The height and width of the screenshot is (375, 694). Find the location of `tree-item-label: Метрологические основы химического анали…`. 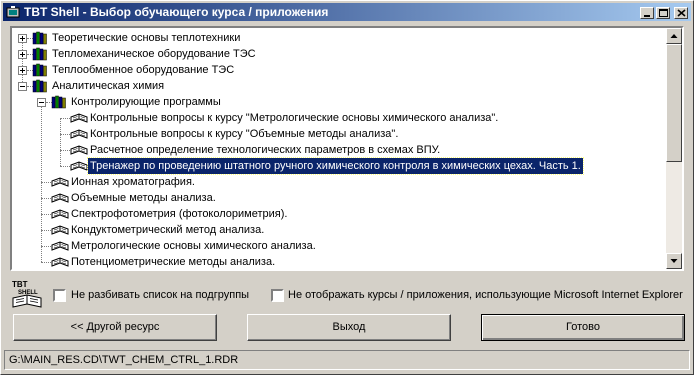

tree-item-label: Метрологические основы химического анали… is located at coordinates (193, 246).